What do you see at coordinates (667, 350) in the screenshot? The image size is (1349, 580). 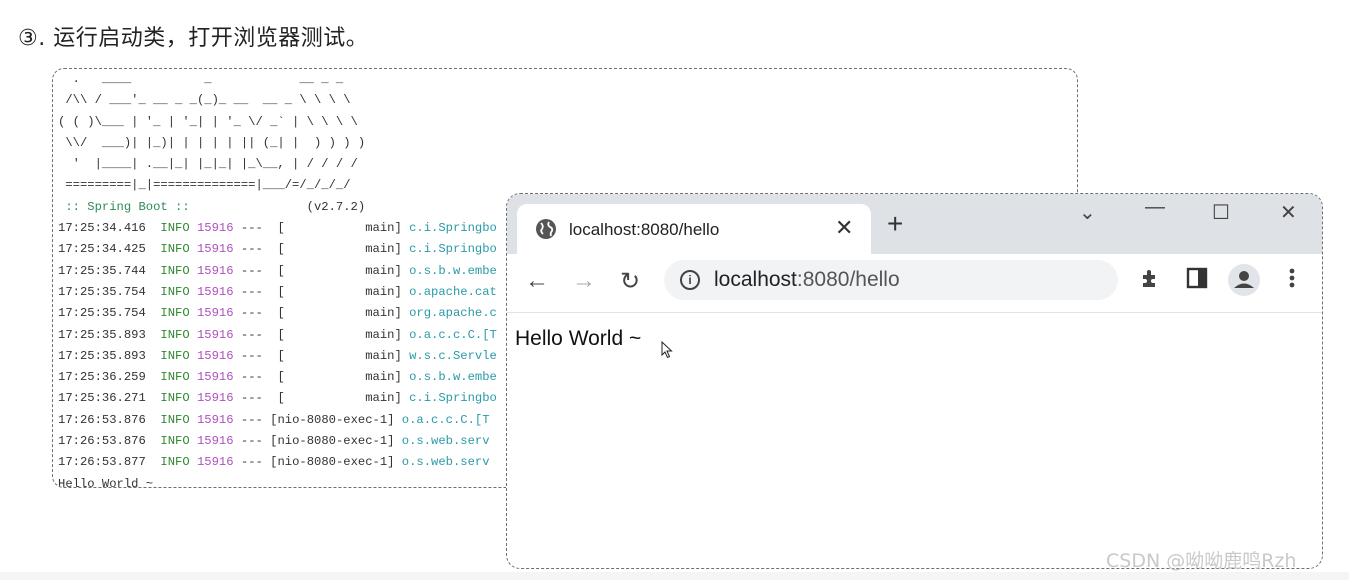 I see `mouse-pointer-icon` at bounding box center [667, 350].